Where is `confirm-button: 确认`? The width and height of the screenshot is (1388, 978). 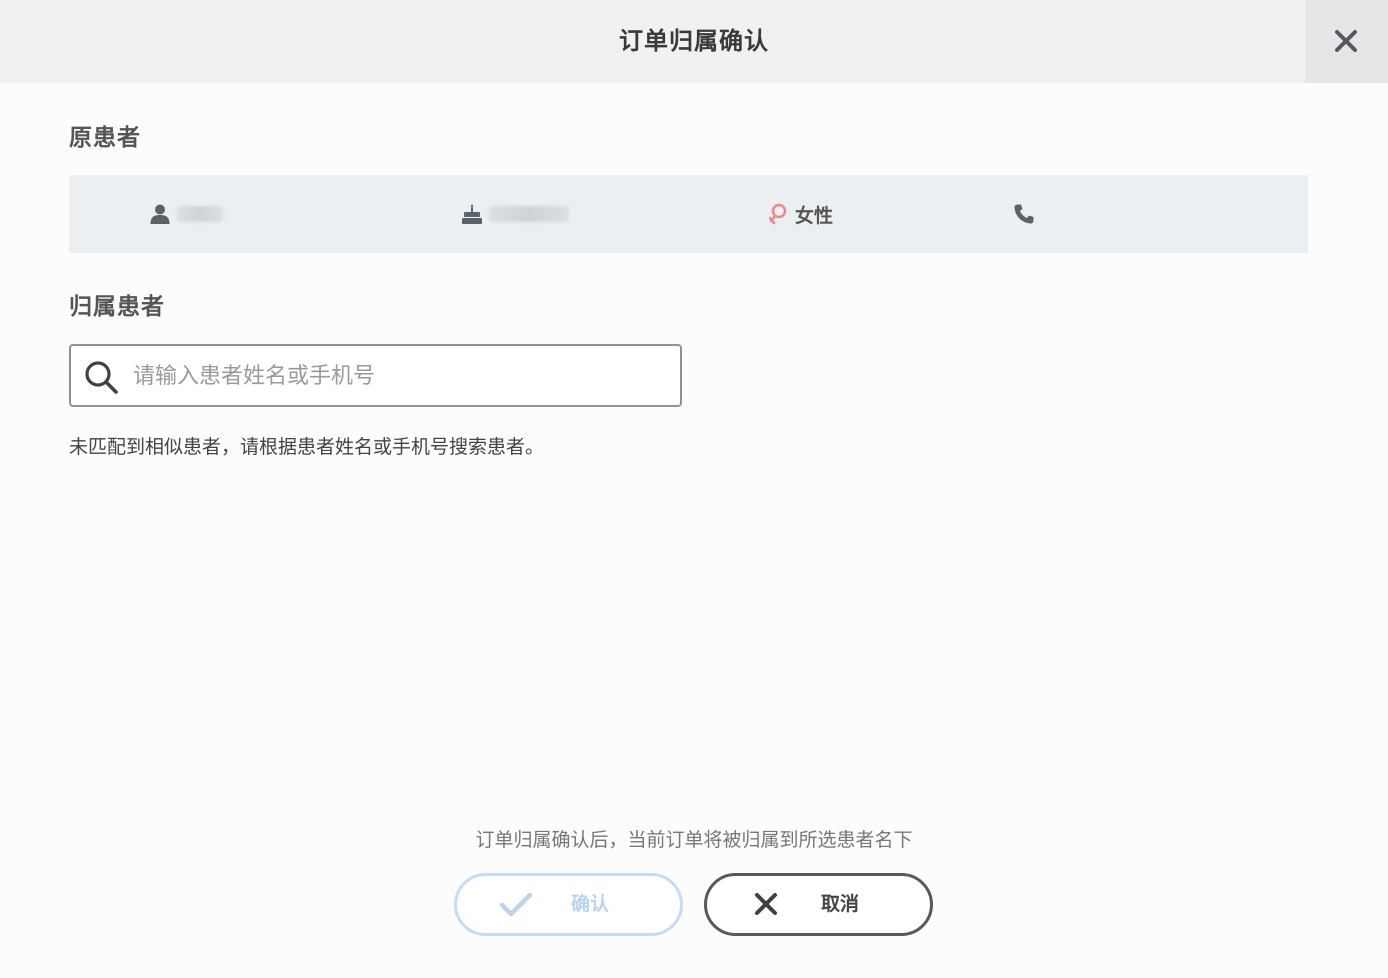 confirm-button: 确认 is located at coordinates (568, 904).